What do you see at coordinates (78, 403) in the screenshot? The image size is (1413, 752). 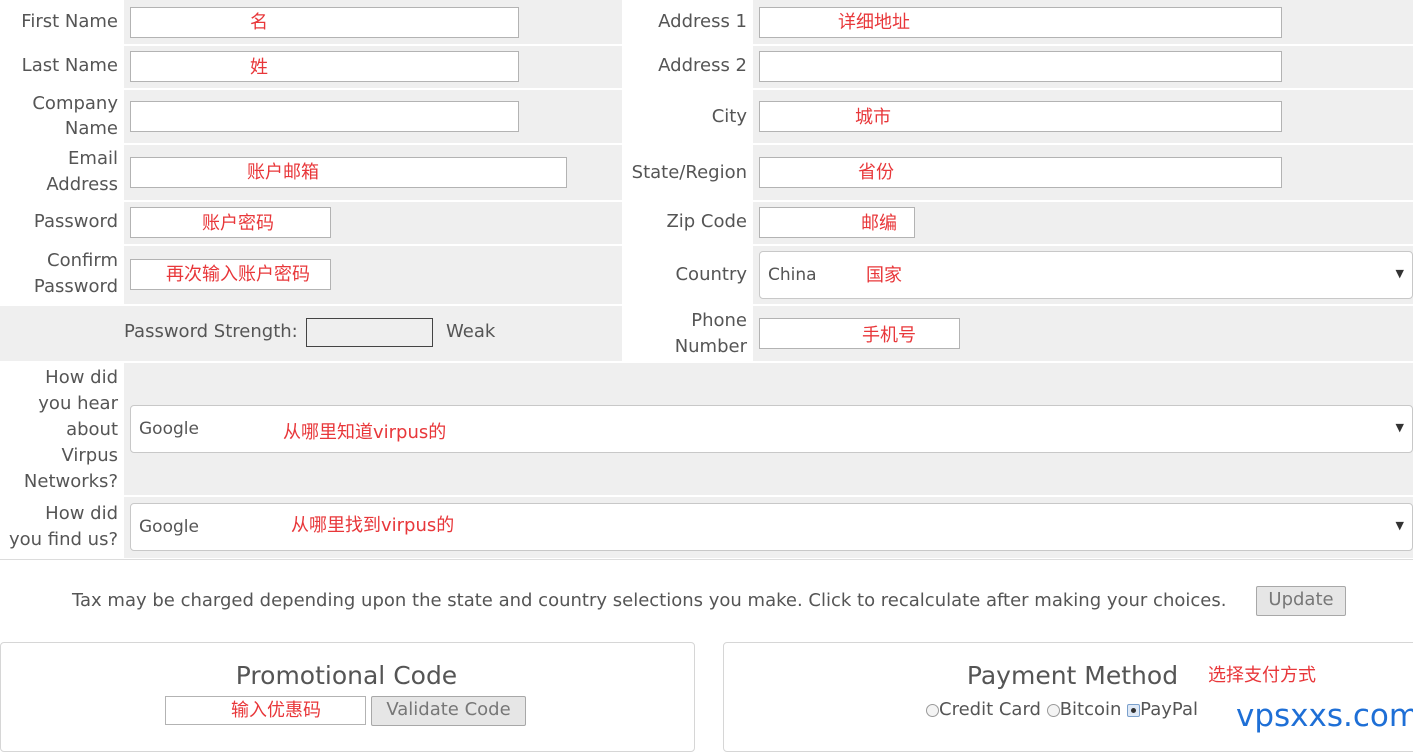 I see `hear-label-line2: you hear` at bounding box center [78, 403].